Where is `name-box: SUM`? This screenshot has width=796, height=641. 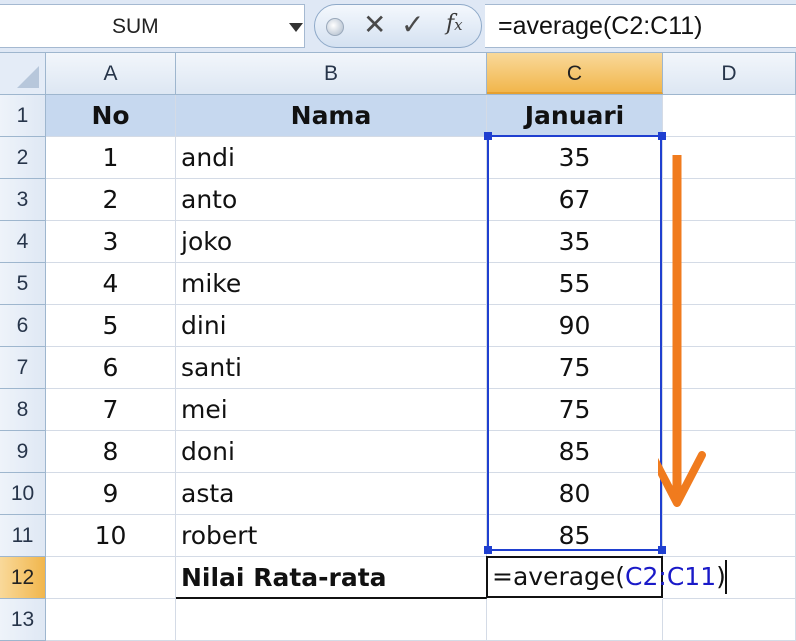 name-box: SUM is located at coordinates (152, 26).